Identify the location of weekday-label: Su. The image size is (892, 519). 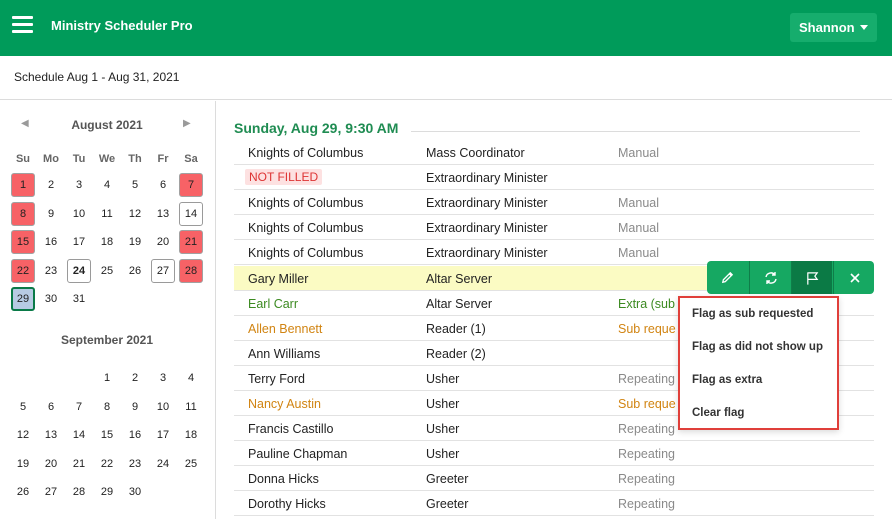
(23, 159).